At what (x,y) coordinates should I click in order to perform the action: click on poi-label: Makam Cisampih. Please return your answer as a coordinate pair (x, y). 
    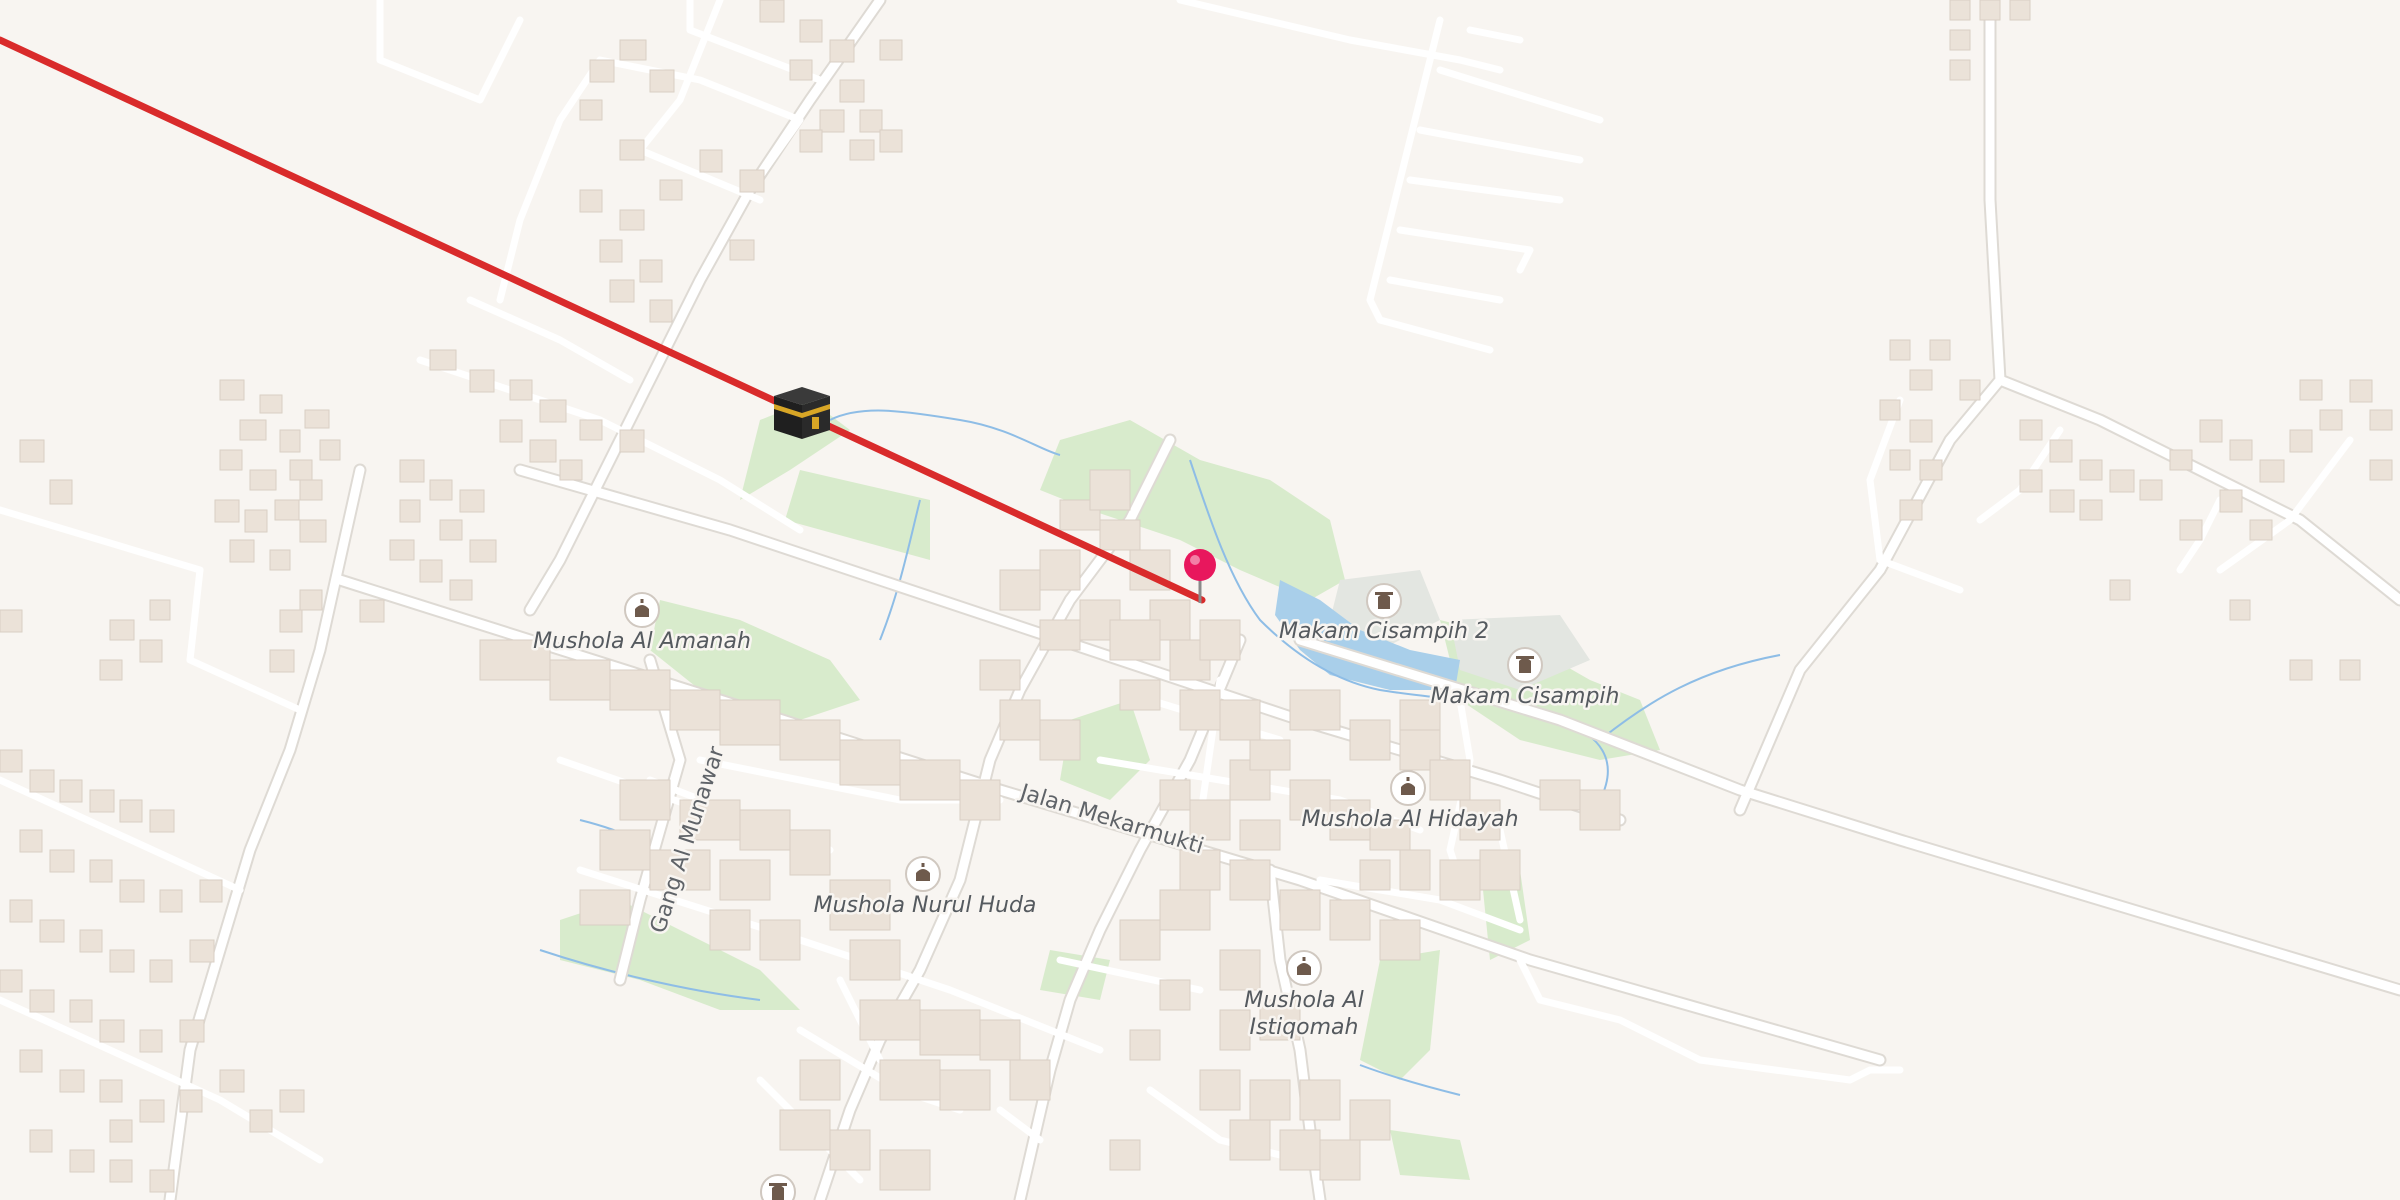
    Looking at the image, I should click on (1525, 696).